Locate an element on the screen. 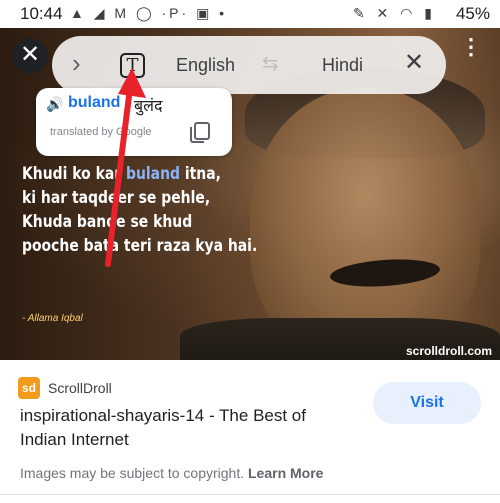  visit-button: Visit is located at coordinates (427, 403).